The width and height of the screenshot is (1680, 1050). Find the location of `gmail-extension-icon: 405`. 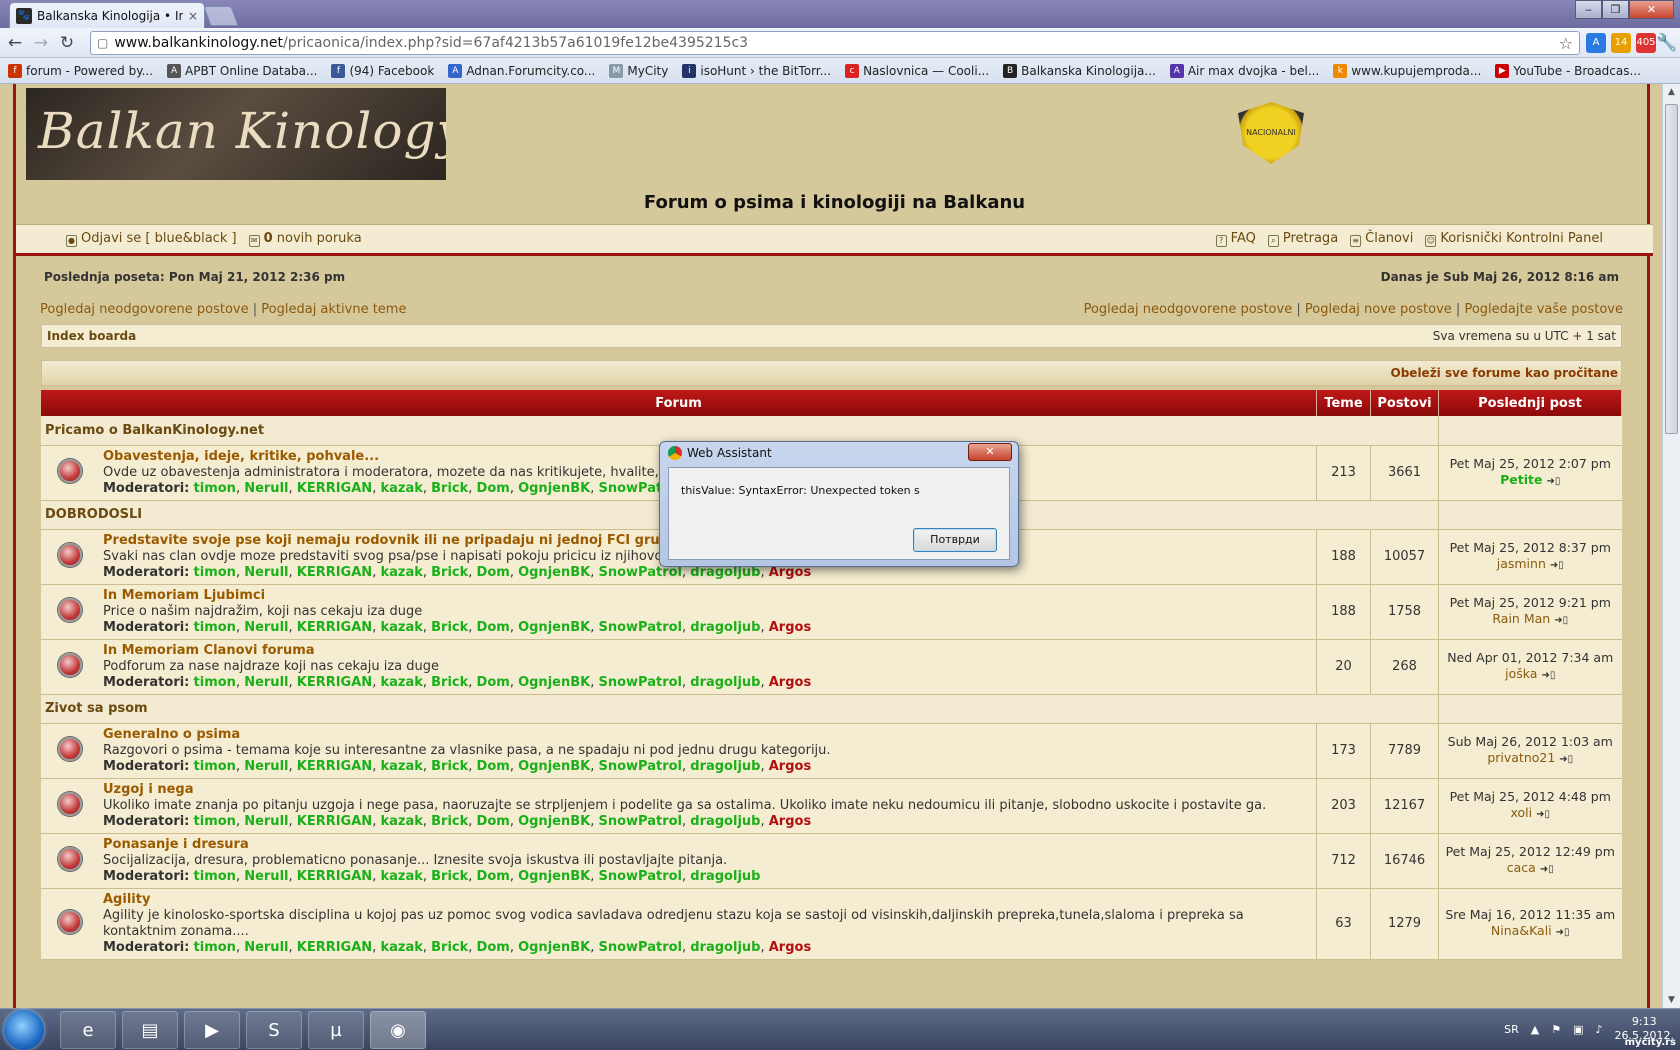

gmail-extension-icon: 405 is located at coordinates (1646, 43).